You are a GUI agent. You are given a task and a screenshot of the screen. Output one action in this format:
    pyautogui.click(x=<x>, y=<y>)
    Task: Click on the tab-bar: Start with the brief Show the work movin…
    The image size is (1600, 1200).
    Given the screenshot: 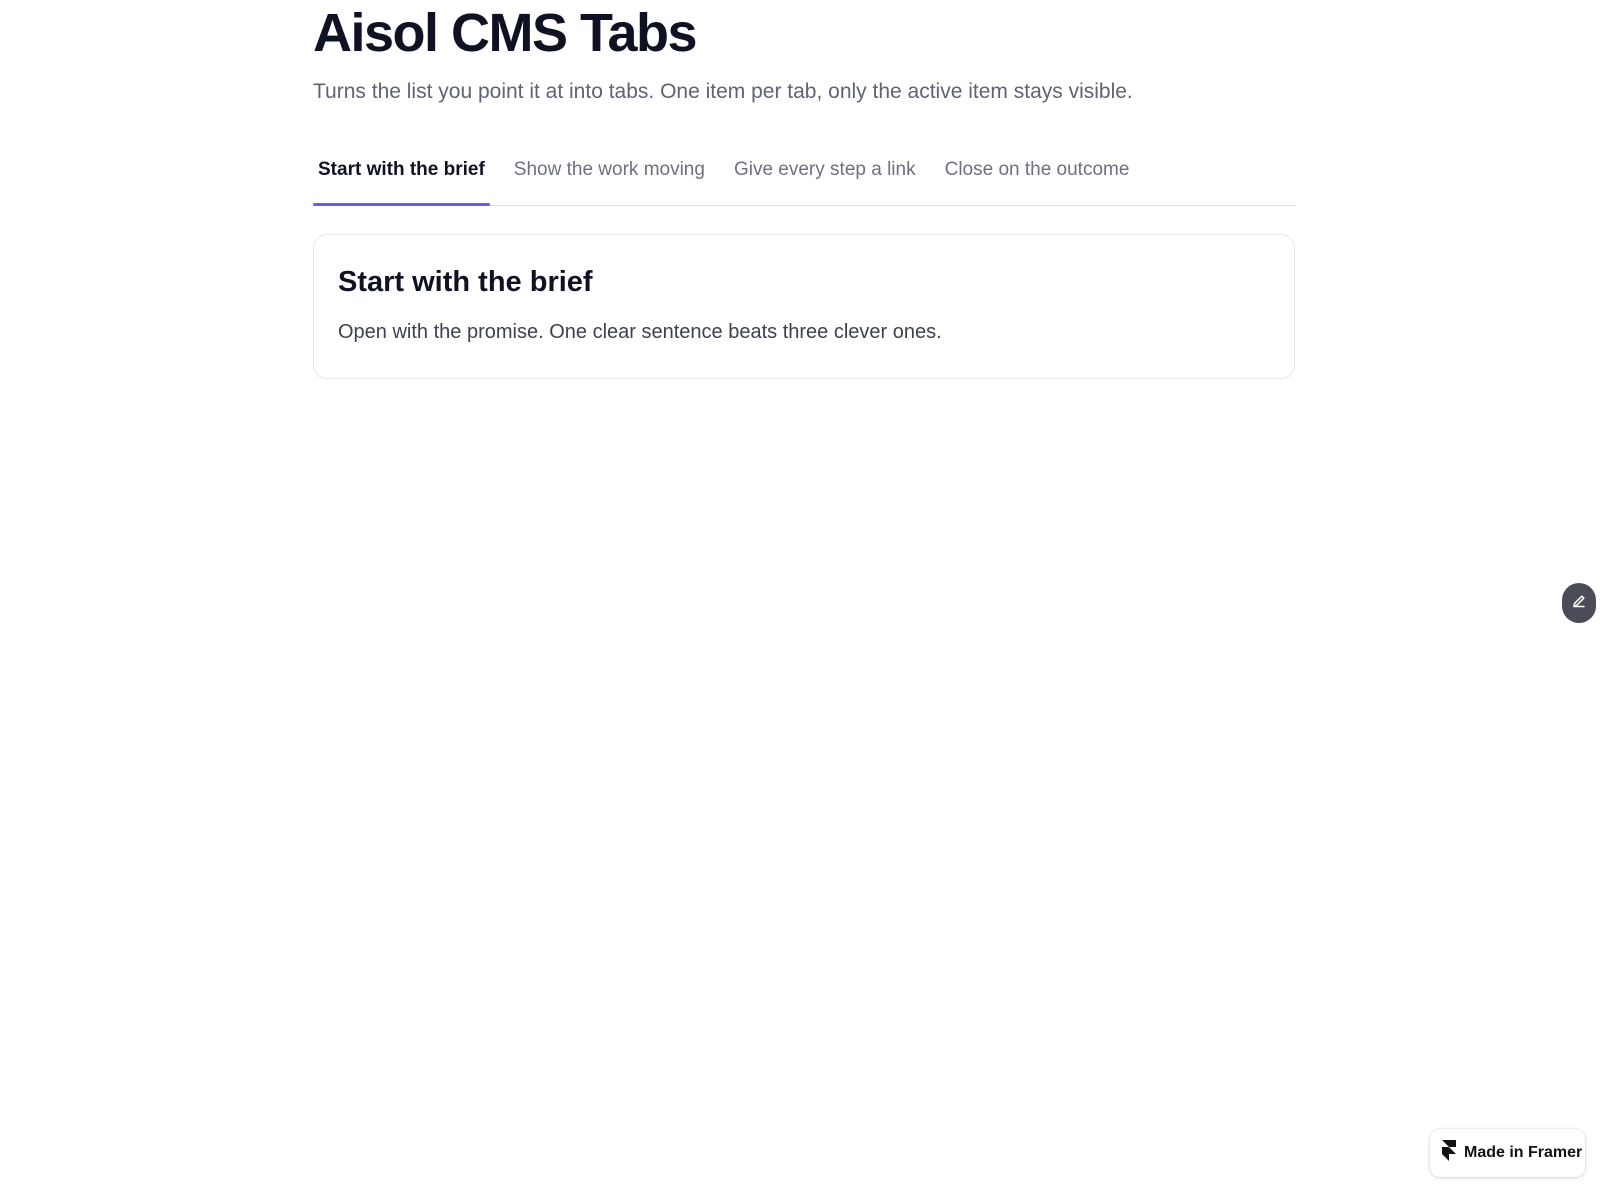 What is the action you would take?
    pyautogui.click(x=804, y=181)
    